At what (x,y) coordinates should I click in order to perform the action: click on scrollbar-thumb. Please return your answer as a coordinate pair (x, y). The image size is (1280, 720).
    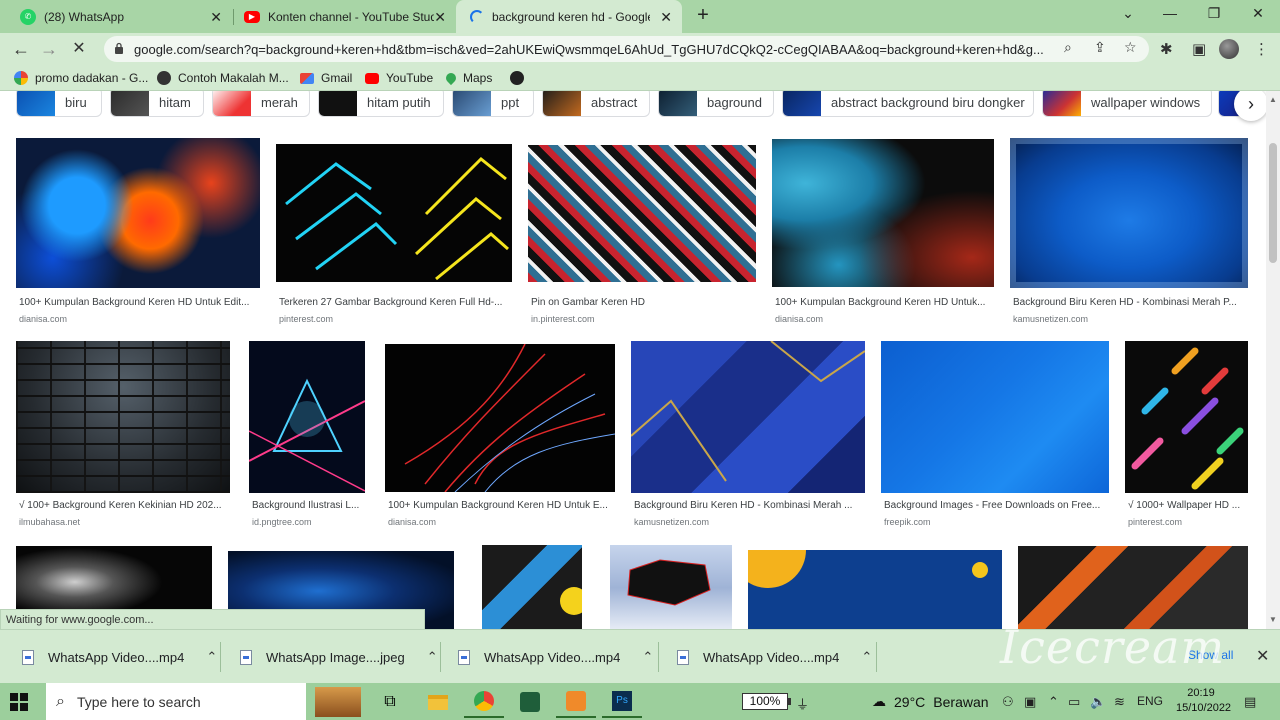
    Looking at the image, I should click on (1273, 203).